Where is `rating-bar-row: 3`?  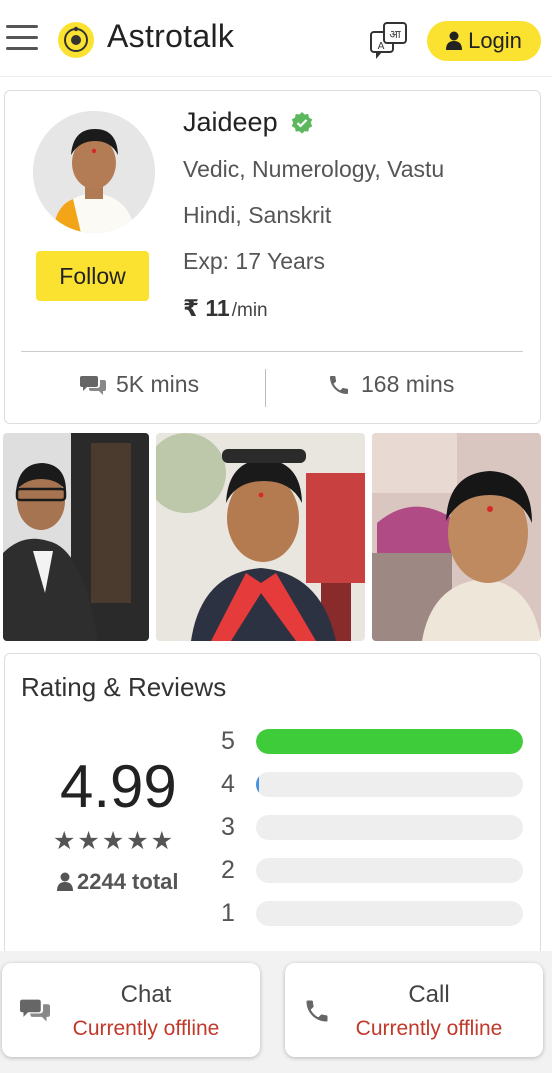
rating-bar-row: 3 is located at coordinates (372, 826).